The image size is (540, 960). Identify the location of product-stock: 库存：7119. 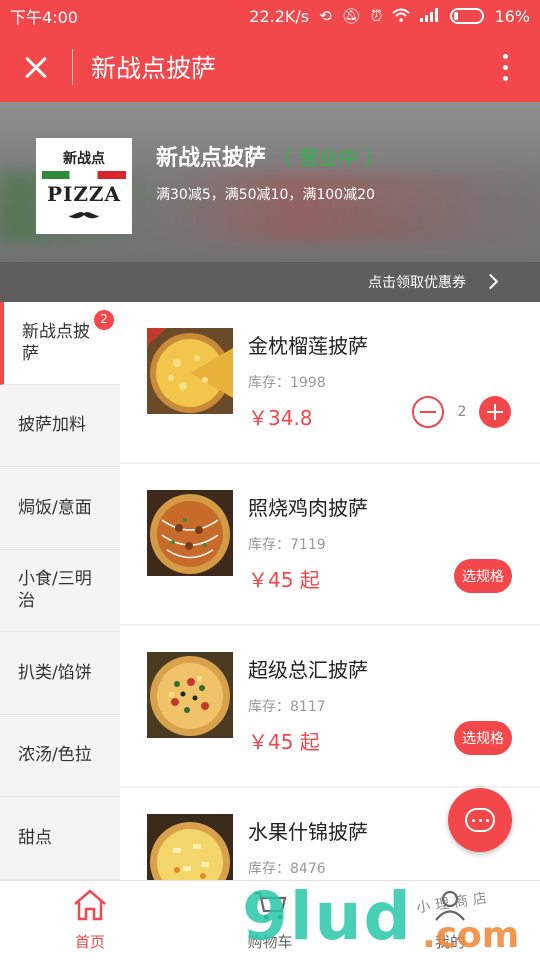
(287, 545).